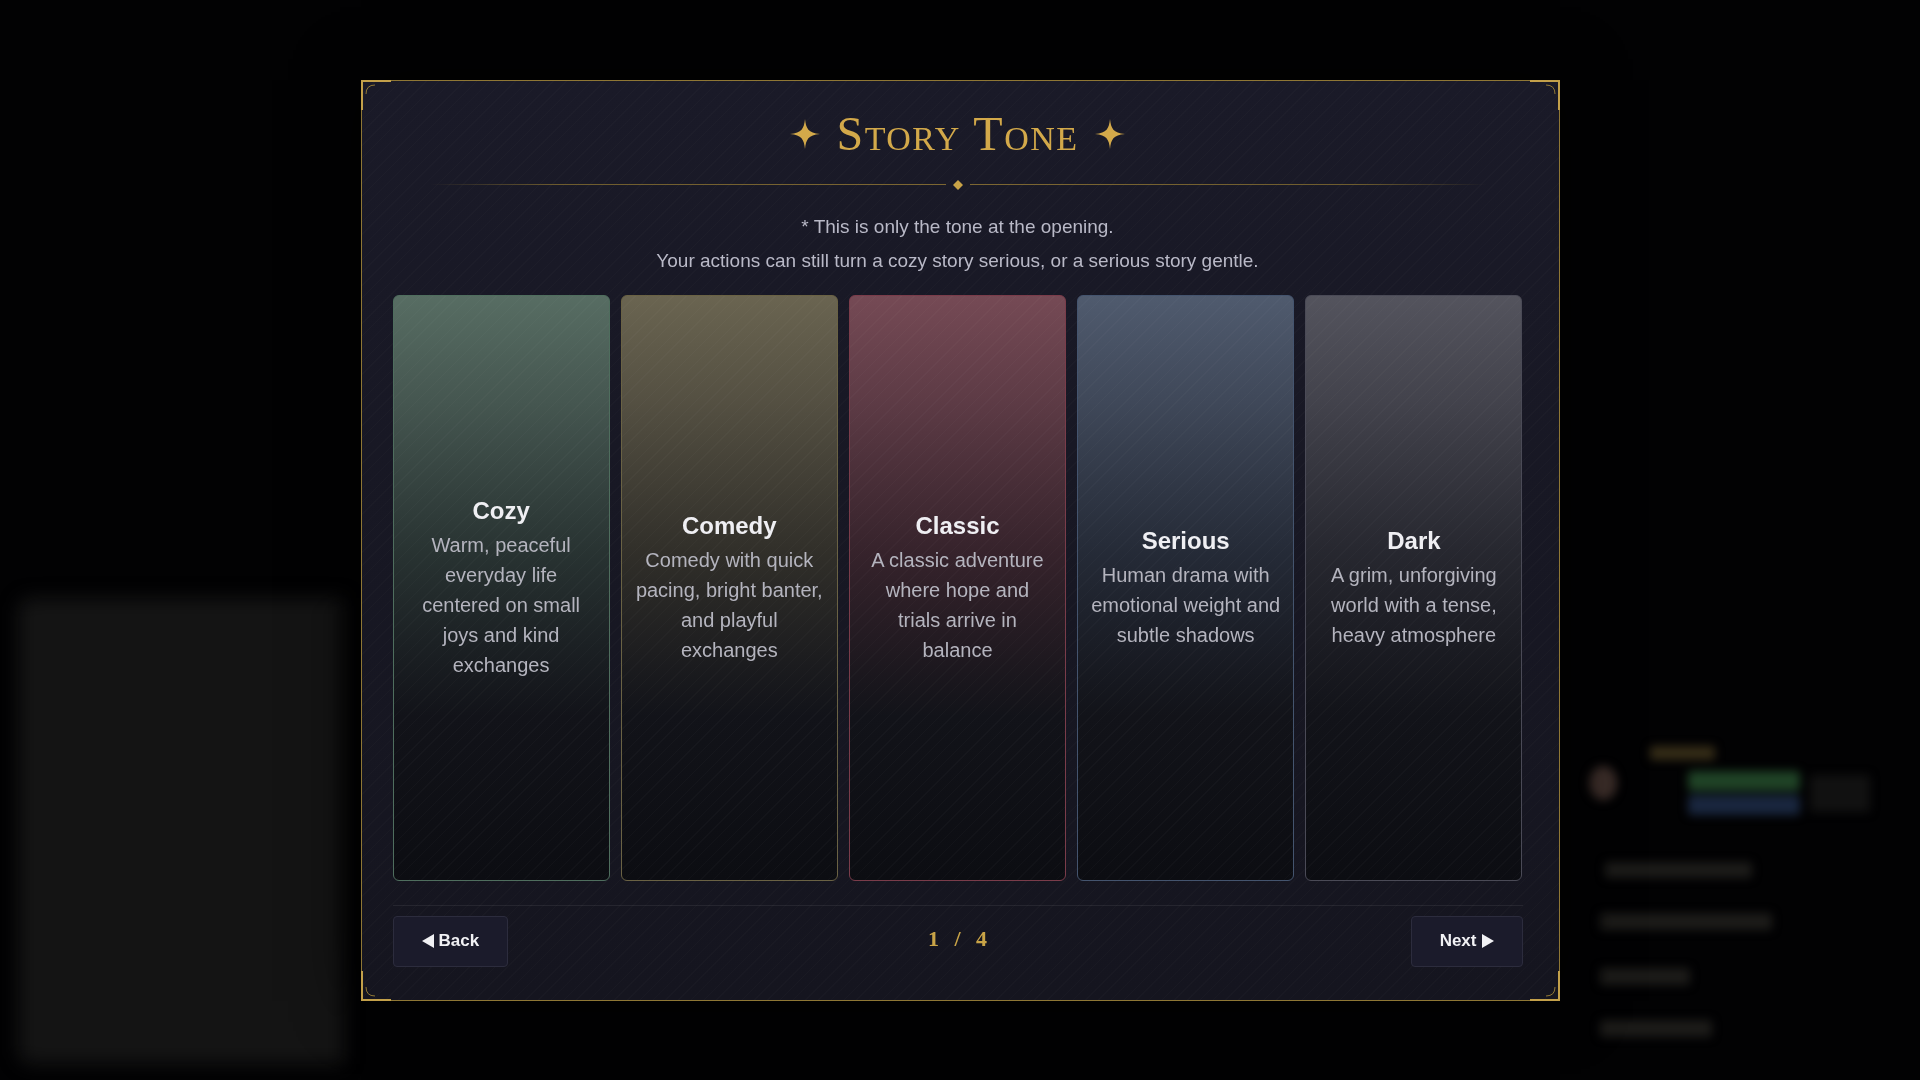  Describe the element at coordinates (957, 525) in the screenshot. I see `tone-title: Classic` at that location.